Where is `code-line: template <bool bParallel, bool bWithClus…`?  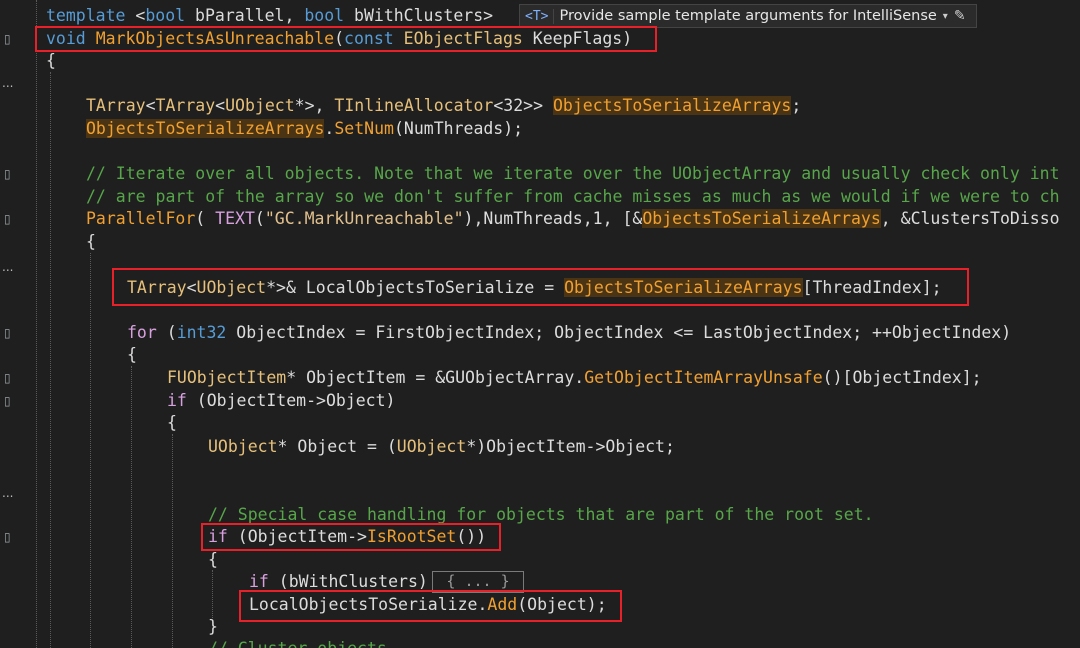
code-line: template <bool bParallel, bool bWithClus… is located at coordinates (269, 15).